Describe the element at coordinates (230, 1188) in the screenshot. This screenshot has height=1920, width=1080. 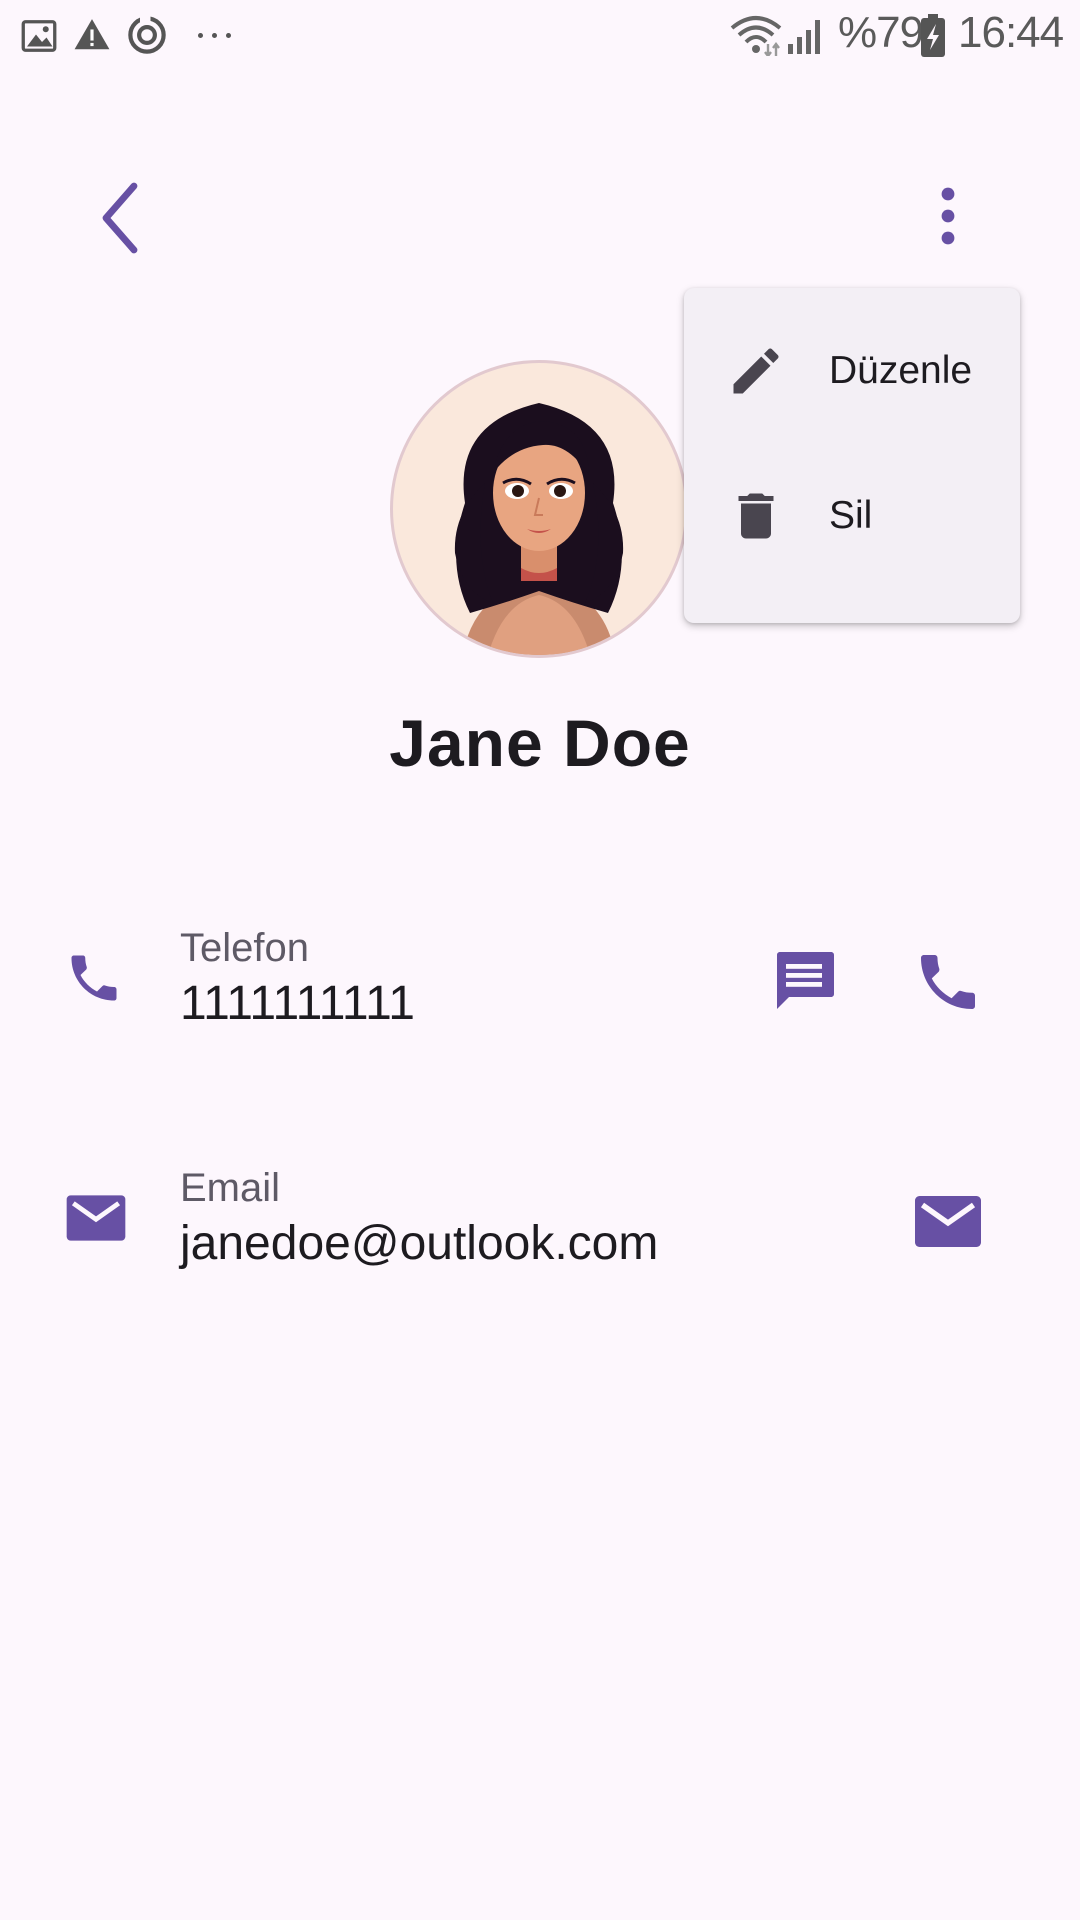
I see `email-label: Email` at that location.